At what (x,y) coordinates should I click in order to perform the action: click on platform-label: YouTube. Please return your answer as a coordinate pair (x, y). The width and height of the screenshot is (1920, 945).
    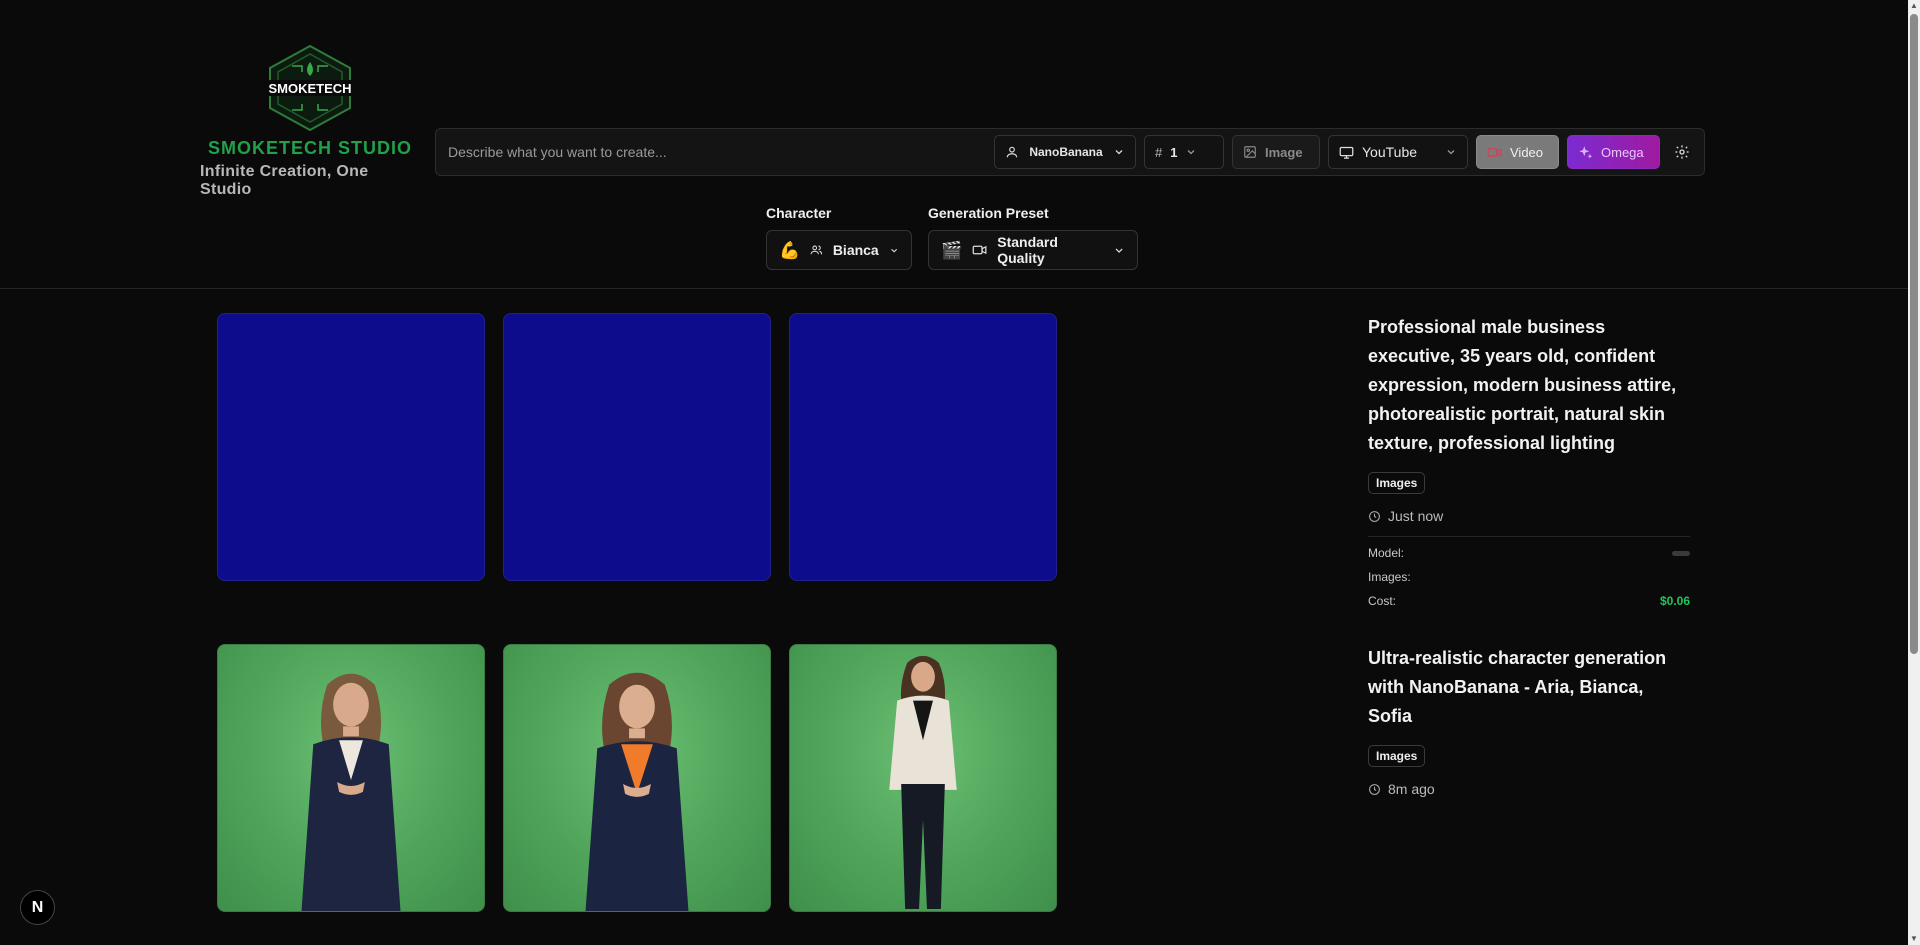
    Looking at the image, I should click on (1390, 152).